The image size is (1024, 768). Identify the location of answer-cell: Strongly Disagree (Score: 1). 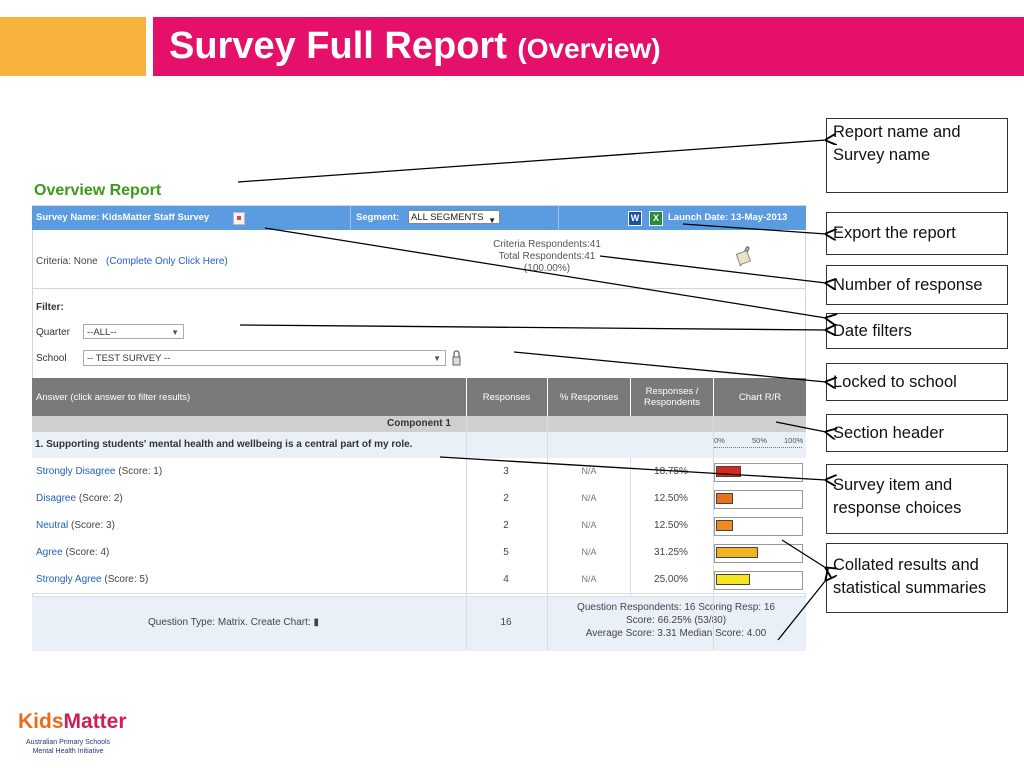
(99, 471).